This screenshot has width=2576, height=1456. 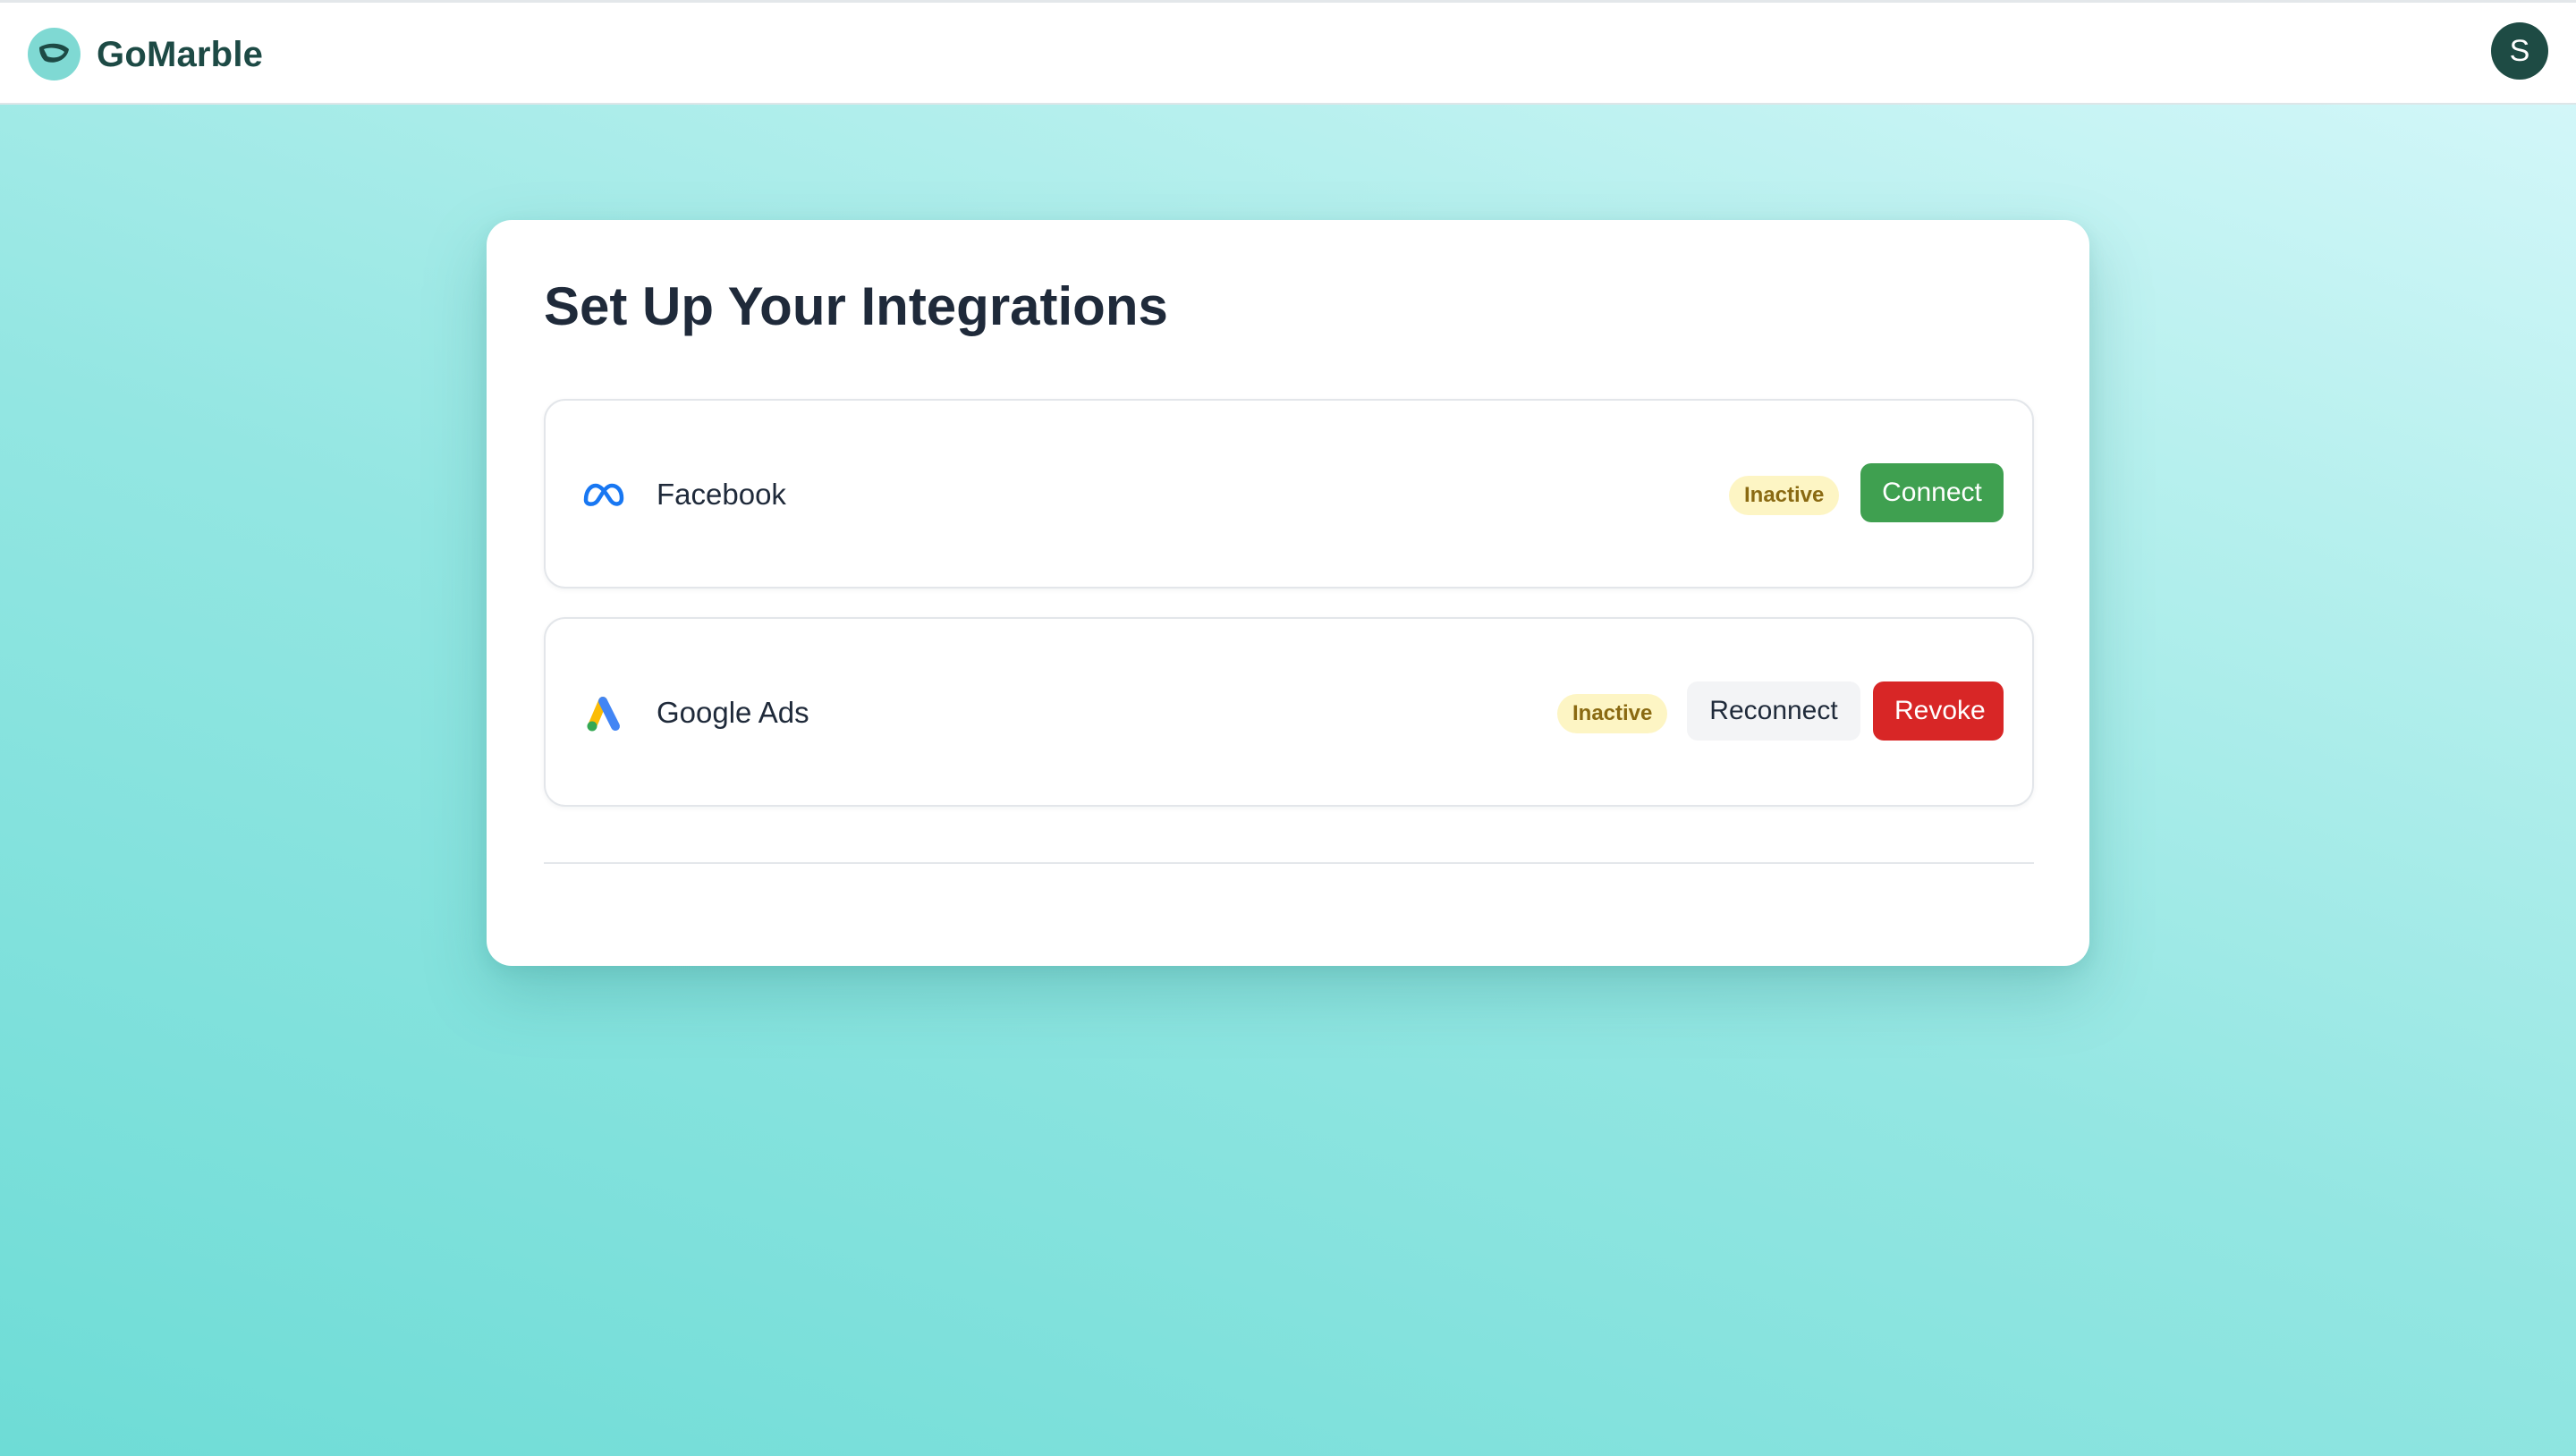 What do you see at coordinates (603, 494) in the screenshot?
I see `meta-icon` at bounding box center [603, 494].